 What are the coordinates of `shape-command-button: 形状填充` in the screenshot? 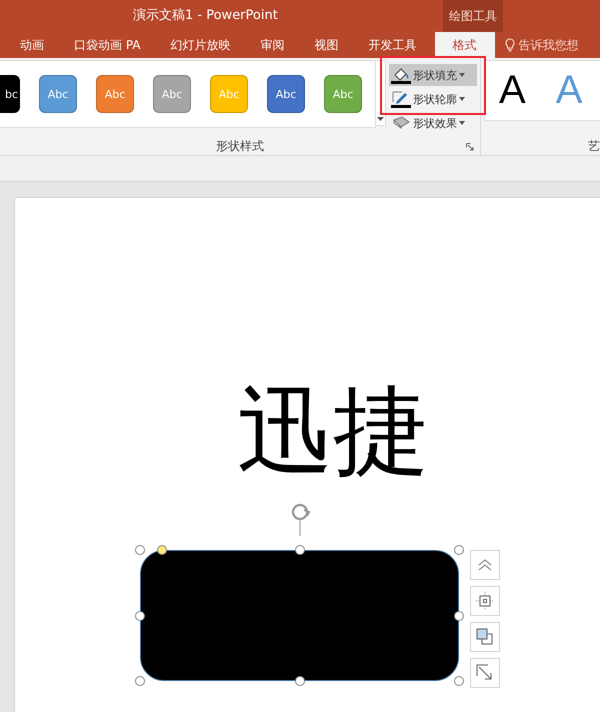 It's located at (433, 75).